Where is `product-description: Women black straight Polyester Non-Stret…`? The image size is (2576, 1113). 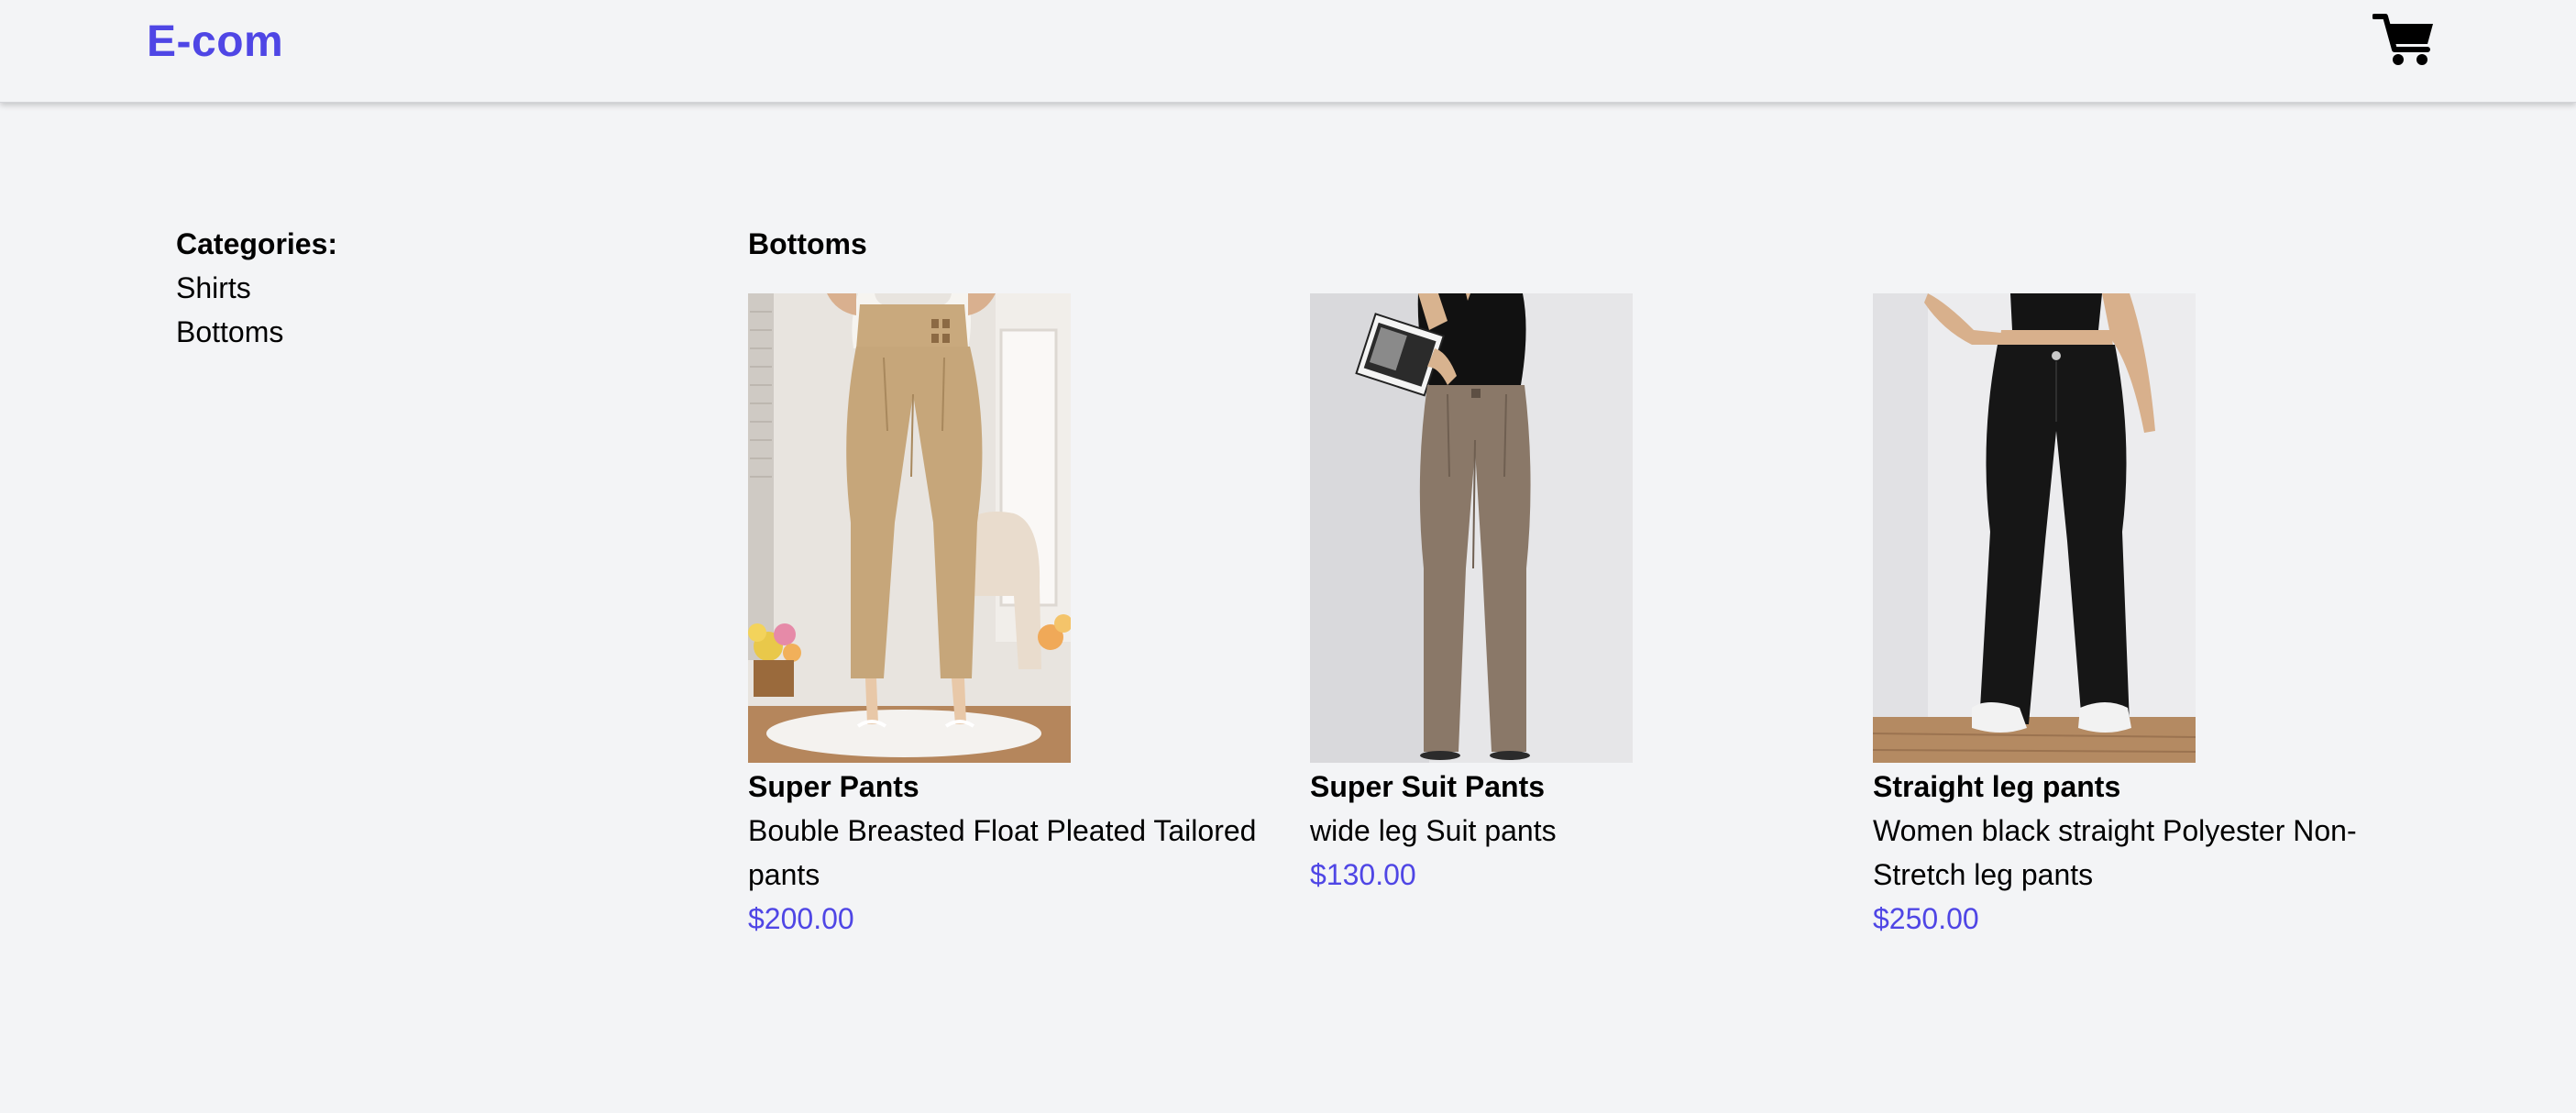
product-description: Women black straight Polyester Non-Stret… is located at coordinates (2115, 852).